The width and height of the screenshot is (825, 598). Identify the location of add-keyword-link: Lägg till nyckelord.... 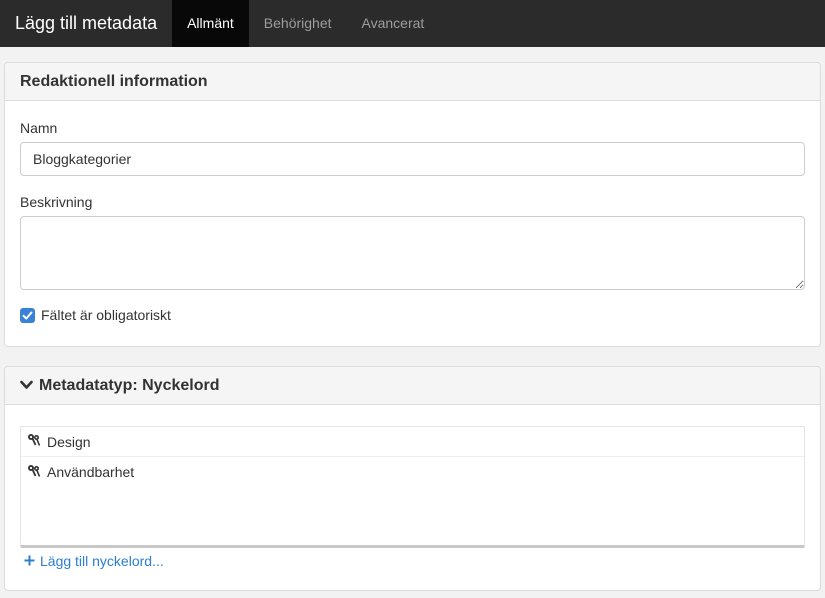
(94, 561).